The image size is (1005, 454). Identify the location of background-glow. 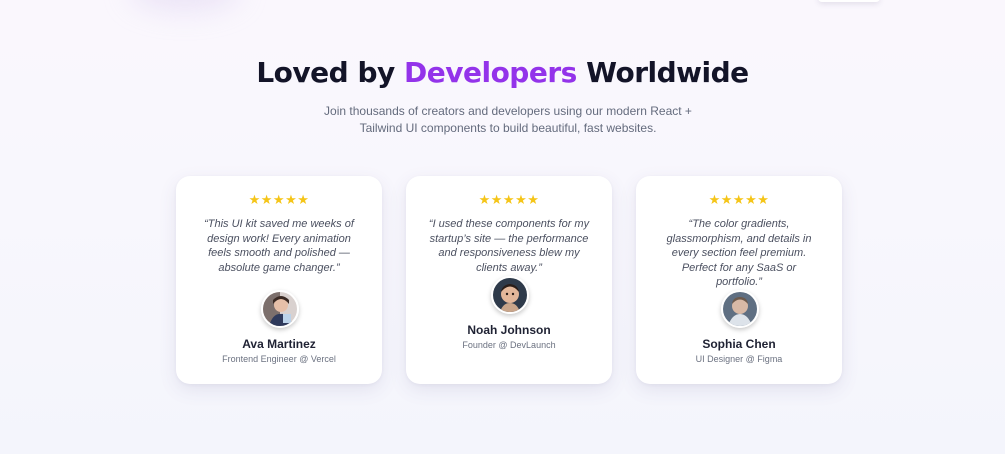
(185, 5).